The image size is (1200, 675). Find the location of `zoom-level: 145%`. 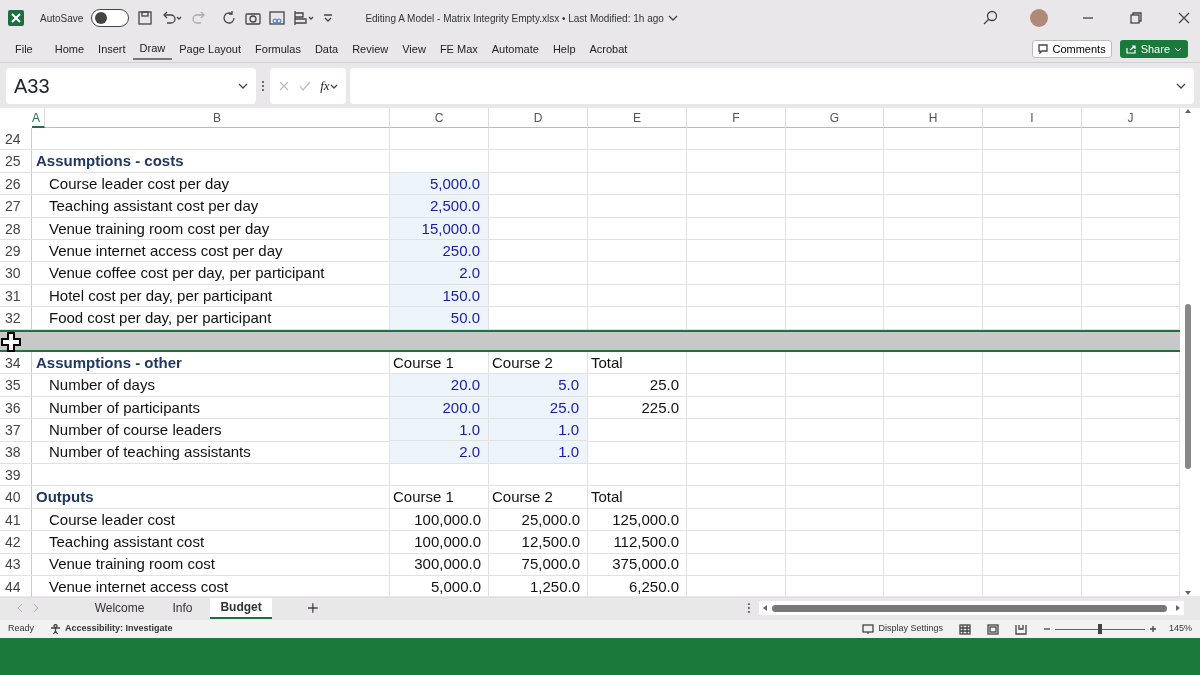

zoom-level: 145% is located at coordinates (1180, 629).